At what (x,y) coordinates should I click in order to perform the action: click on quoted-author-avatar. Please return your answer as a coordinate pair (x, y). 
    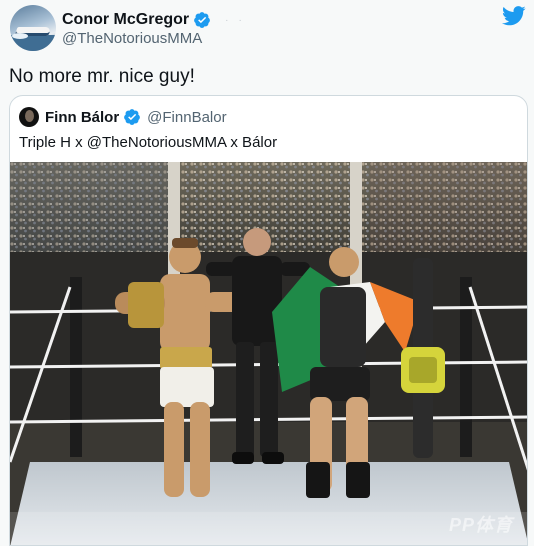
    Looking at the image, I should click on (29, 117).